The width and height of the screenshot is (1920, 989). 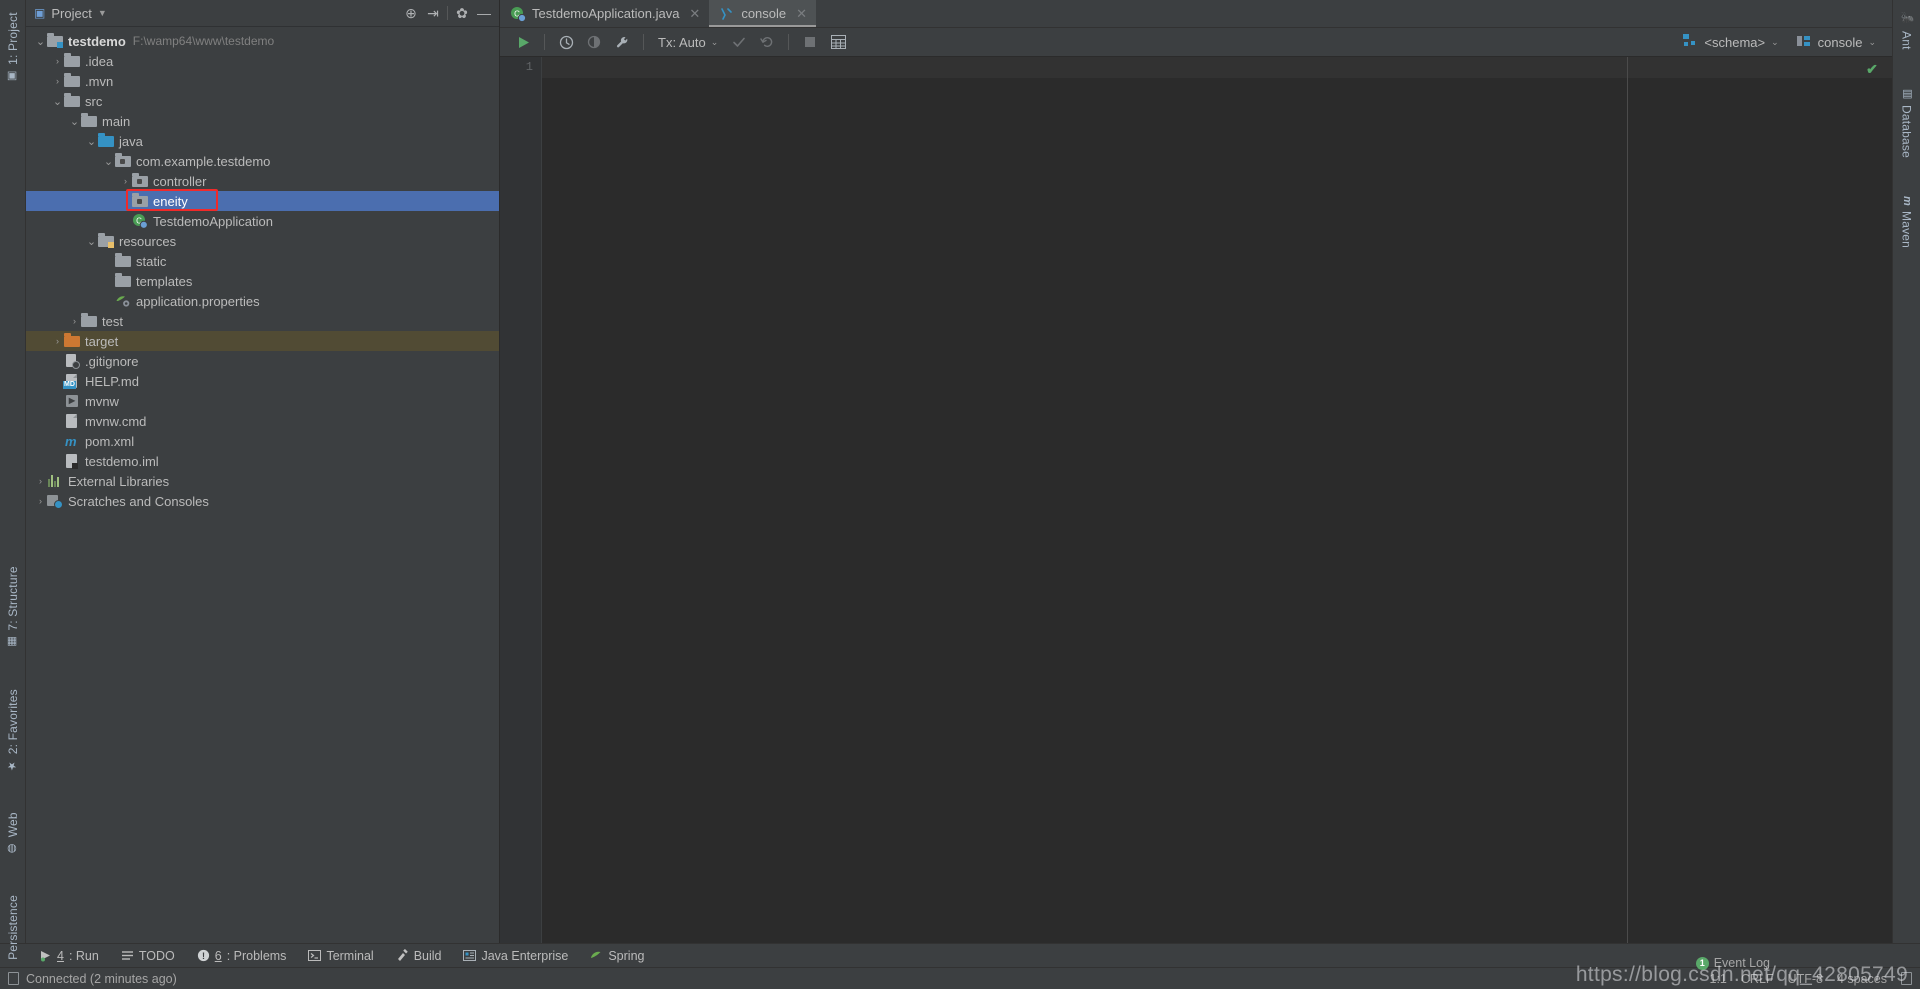 What do you see at coordinates (262, 461) in the screenshot?
I see `tree-node-testdemo-iml: testdemo.iml` at bounding box center [262, 461].